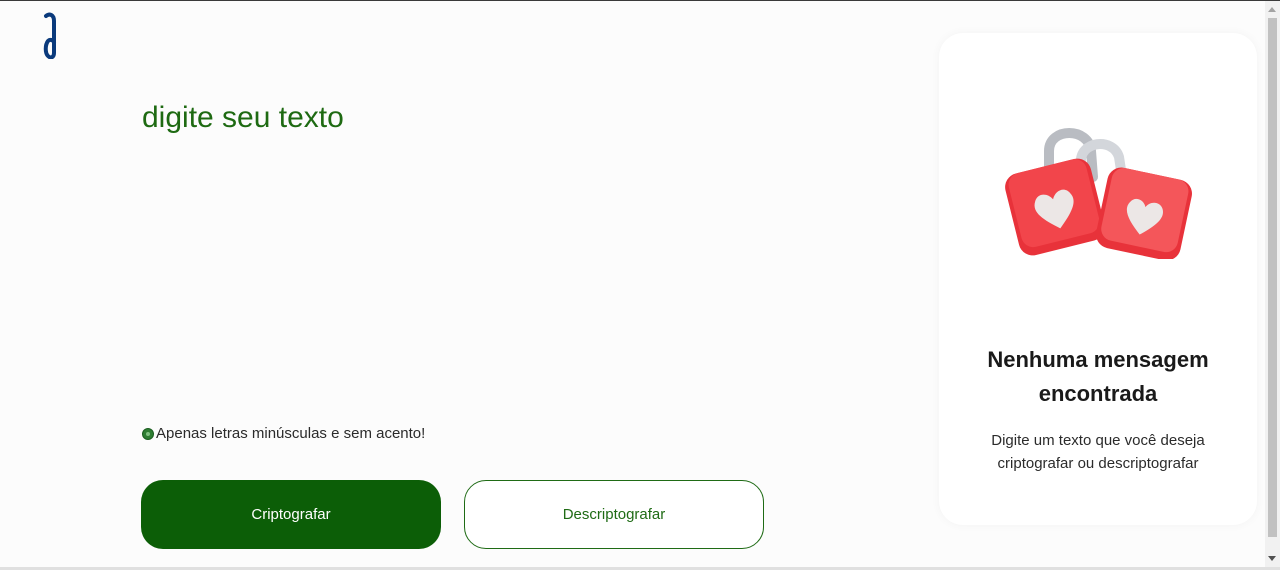 Image resolution: width=1280 pixels, height=570 pixels. What do you see at coordinates (49, 35) in the screenshot?
I see `alura-logo-icon` at bounding box center [49, 35].